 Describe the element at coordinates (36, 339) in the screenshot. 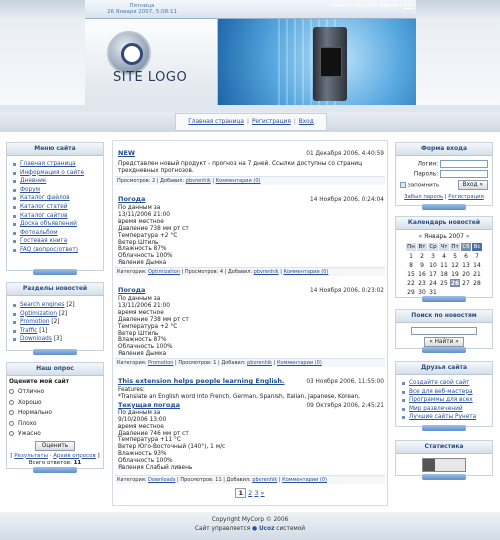

I see `news-section-link: Downloads` at that location.